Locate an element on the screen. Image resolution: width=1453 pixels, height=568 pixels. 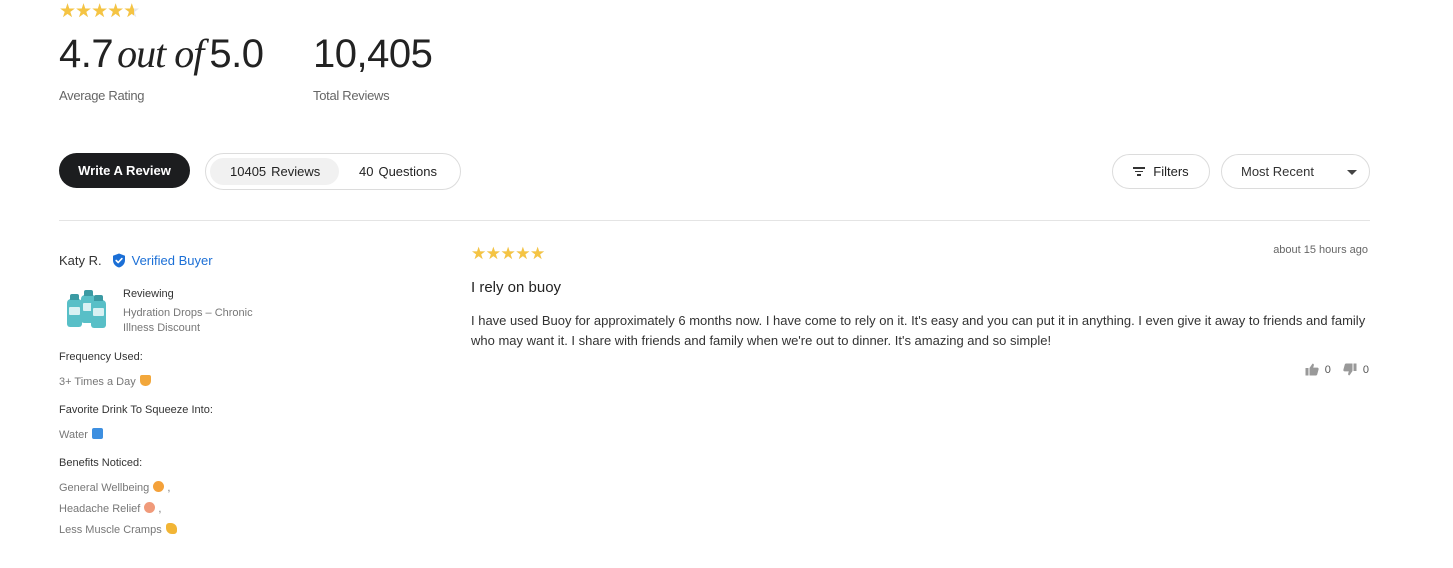
verified-shield-icon is located at coordinates (118, 260).